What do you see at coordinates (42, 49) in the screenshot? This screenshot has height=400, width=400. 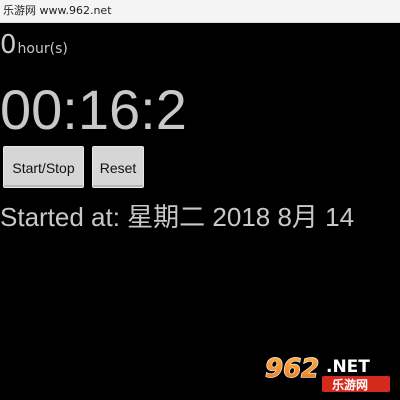 I see `hours-unit-label: hour(s)` at bounding box center [42, 49].